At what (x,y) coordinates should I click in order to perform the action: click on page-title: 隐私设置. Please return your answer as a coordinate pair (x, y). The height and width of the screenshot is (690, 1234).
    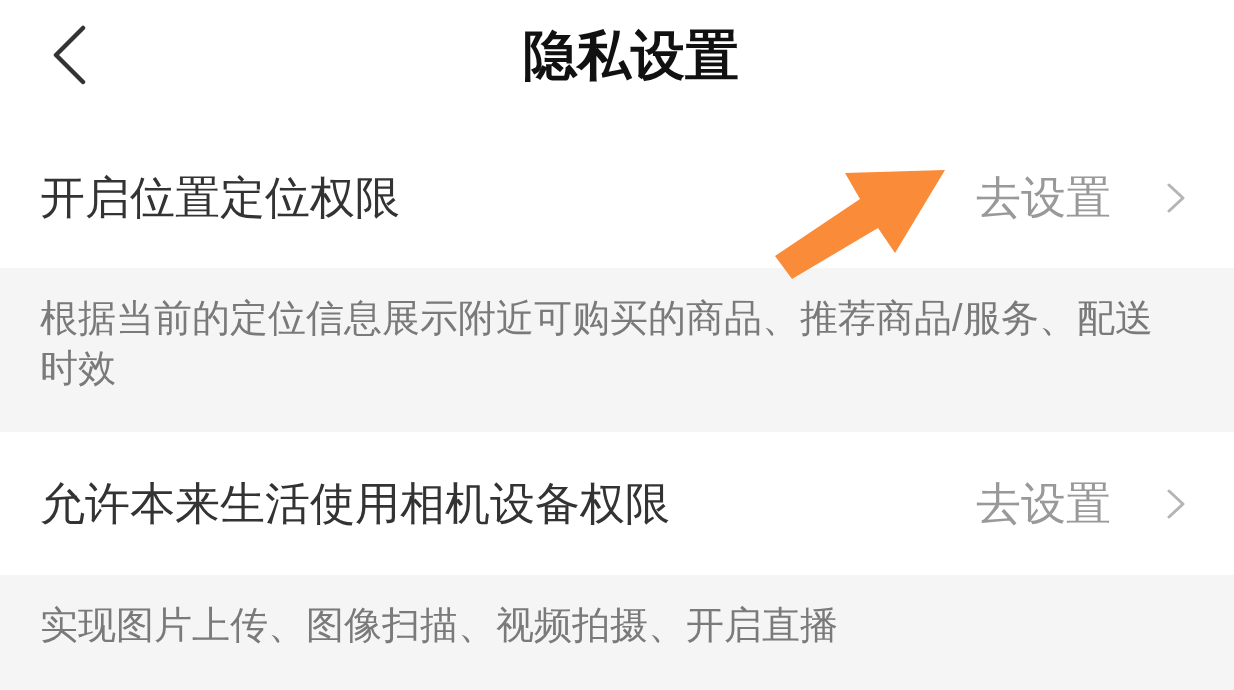
    Looking at the image, I should click on (631, 55).